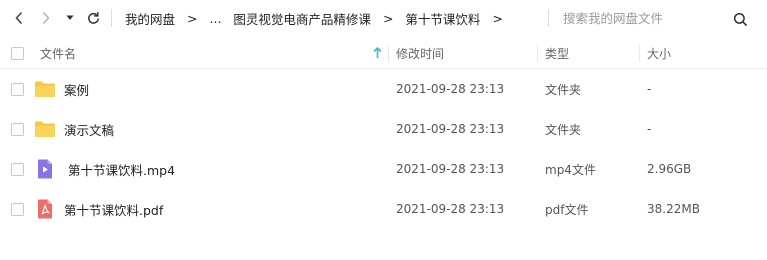  I want to click on back-button, so click(19, 18).